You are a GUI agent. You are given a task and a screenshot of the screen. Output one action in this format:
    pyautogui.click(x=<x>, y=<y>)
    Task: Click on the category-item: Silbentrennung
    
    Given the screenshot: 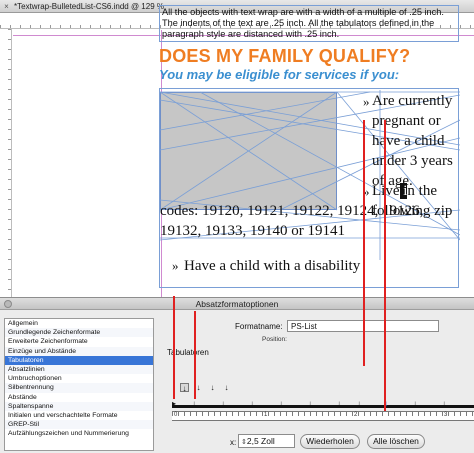 What is the action you would take?
    pyautogui.click(x=79, y=388)
    